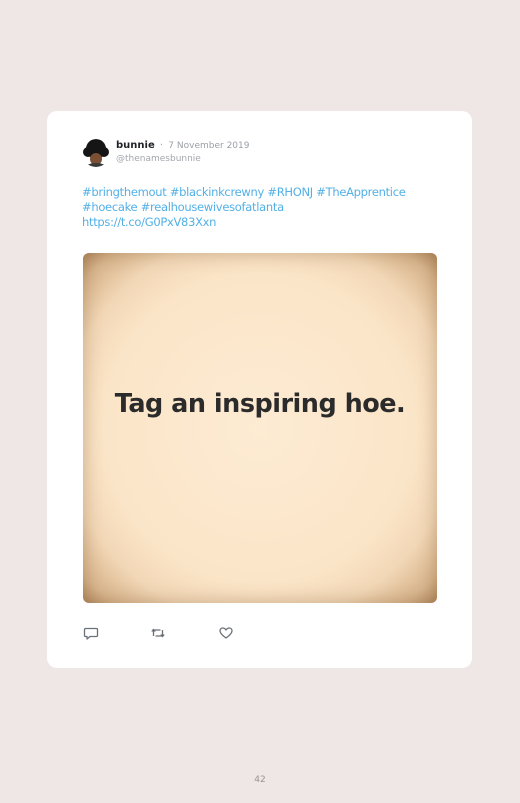 The width and height of the screenshot is (520, 803). I want to click on page-number: 42, so click(260, 780).